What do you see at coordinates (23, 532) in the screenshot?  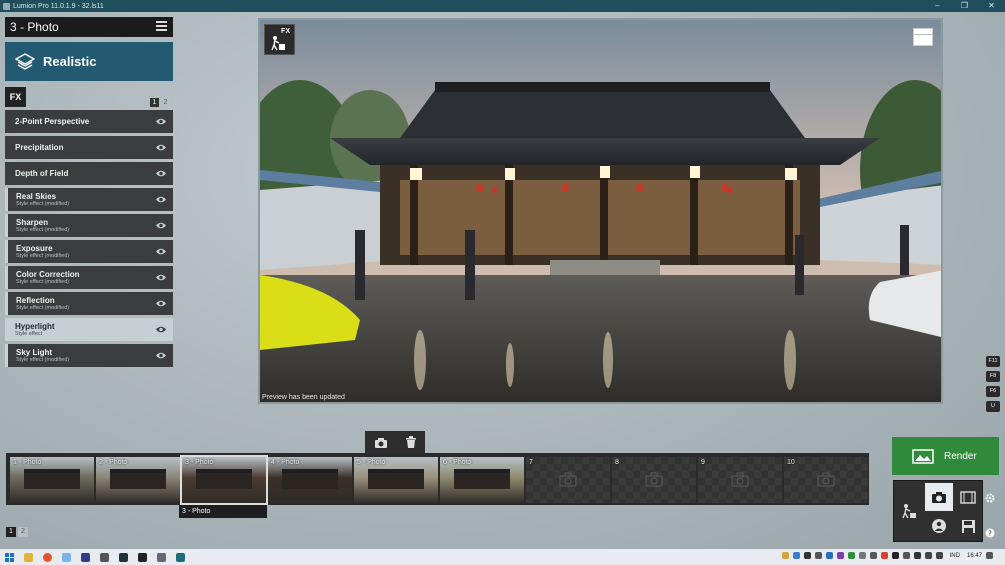 I see `filmstrip-page-2: 2` at bounding box center [23, 532].